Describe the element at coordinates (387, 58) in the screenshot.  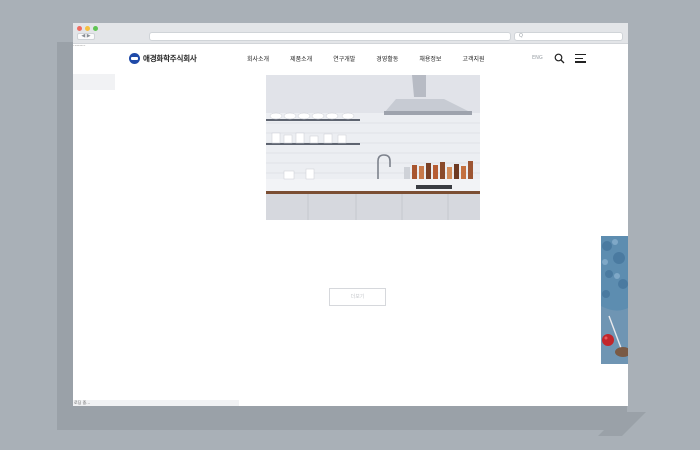
I see `nav-item-management: 경영활동` at that location.